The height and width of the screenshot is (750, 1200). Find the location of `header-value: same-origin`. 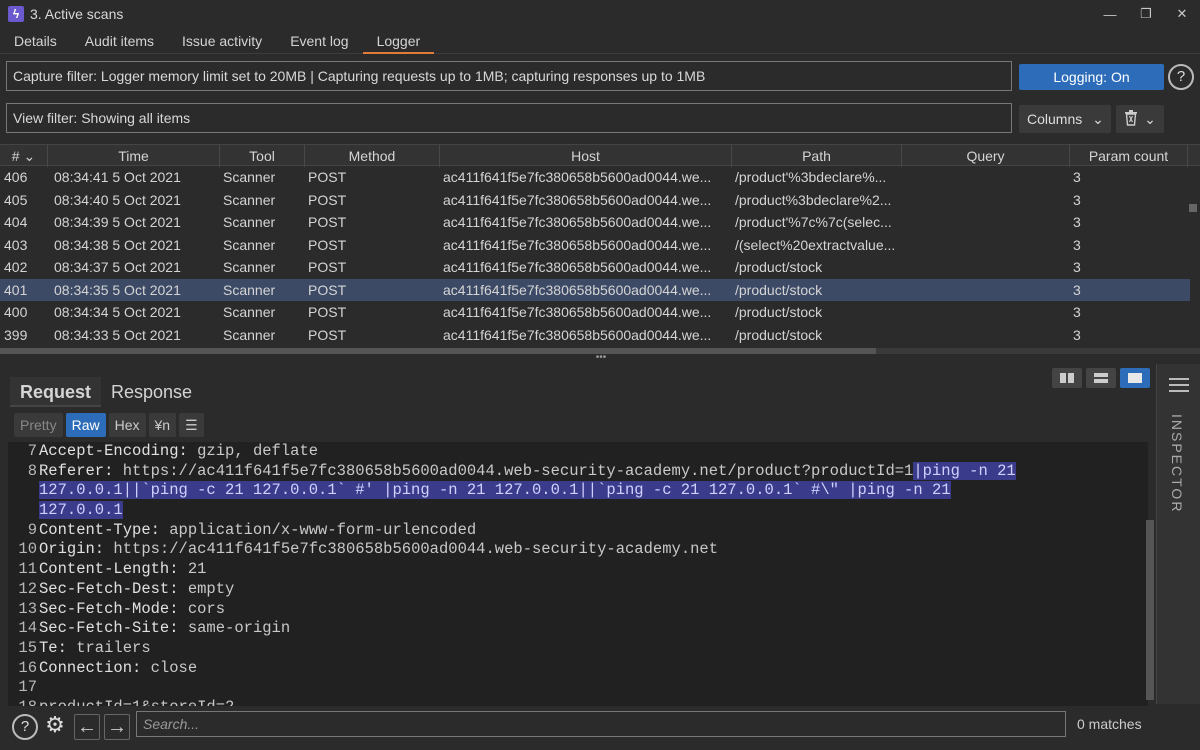

header-value: same-origin is located at coordinates (234, 628).